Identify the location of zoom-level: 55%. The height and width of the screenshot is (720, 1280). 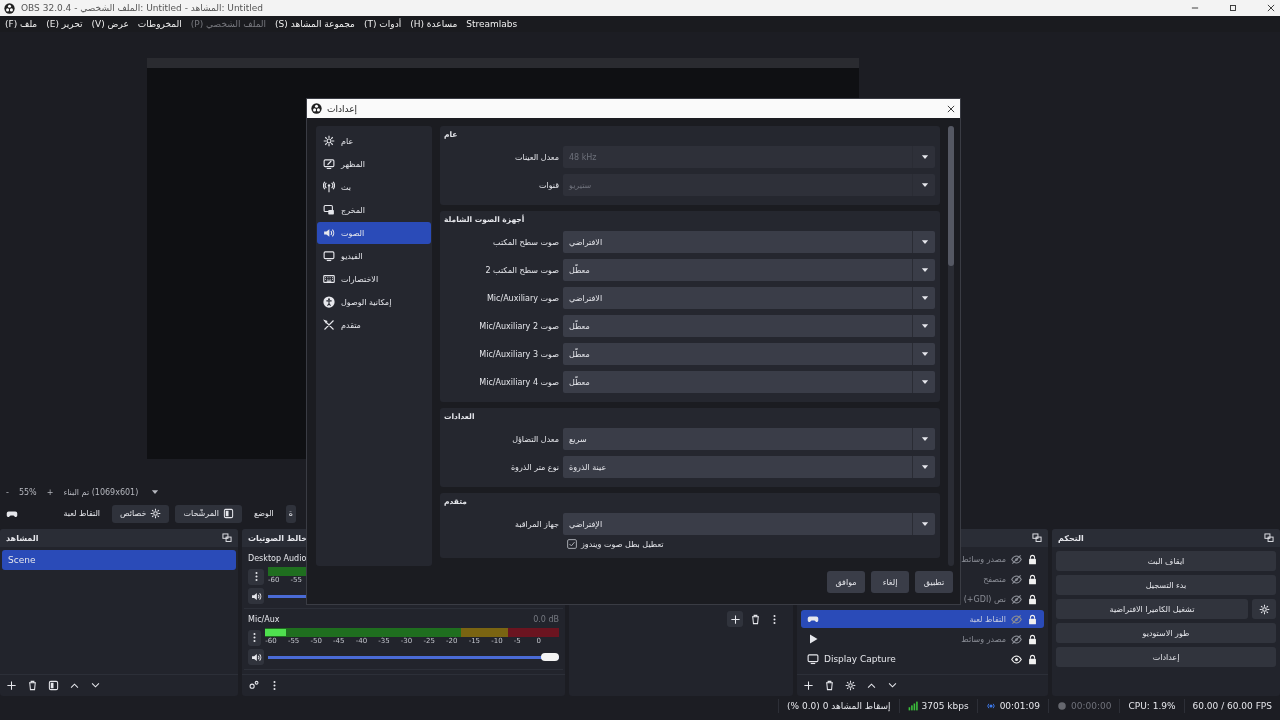
(27, 492).